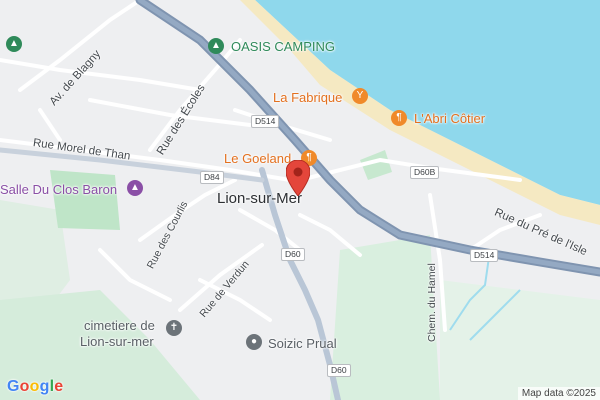 Image resolution: width=600 pixels, height=400 pixels. I want to click on shield-d60b: D60B, so click(425, 172).